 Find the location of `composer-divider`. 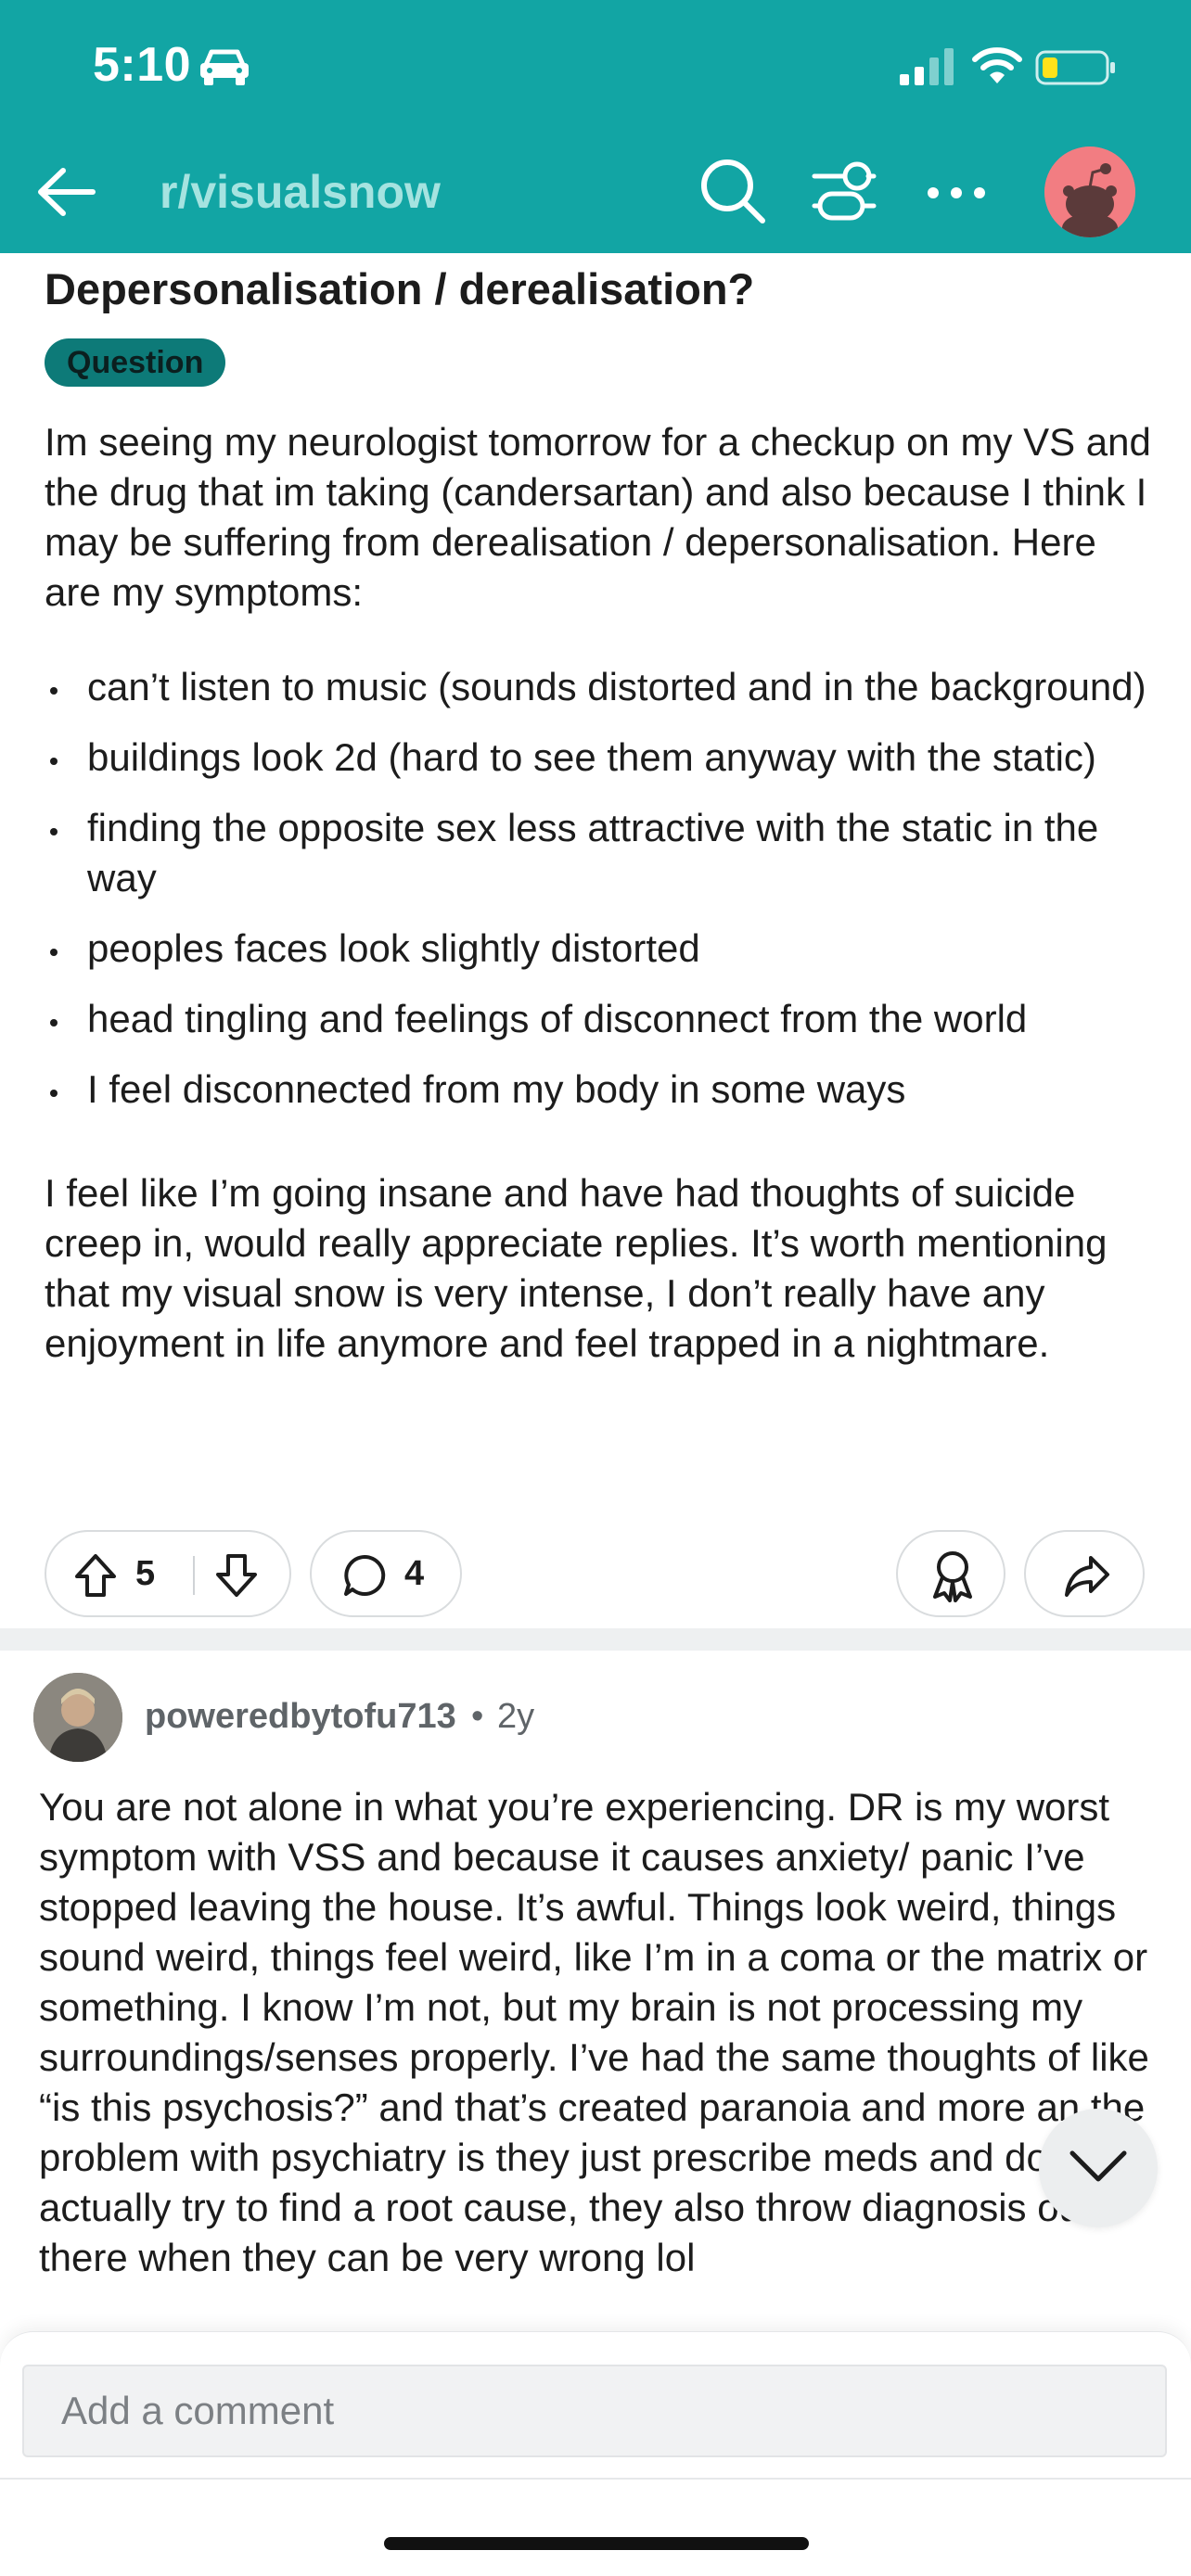

composer-divider is located at coordinates (595, 2479).